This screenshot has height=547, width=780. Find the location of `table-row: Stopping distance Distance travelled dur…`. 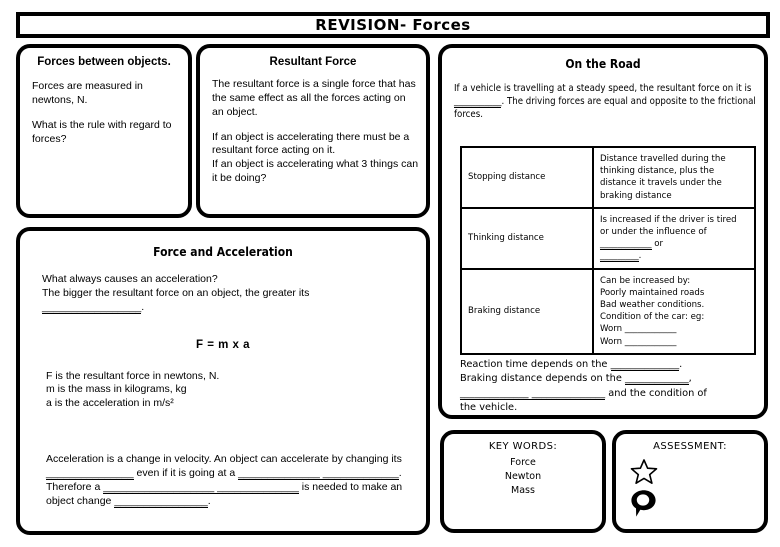

table-row: Stopping distance Distance travelled dur… is located at coordinates (608, 177).